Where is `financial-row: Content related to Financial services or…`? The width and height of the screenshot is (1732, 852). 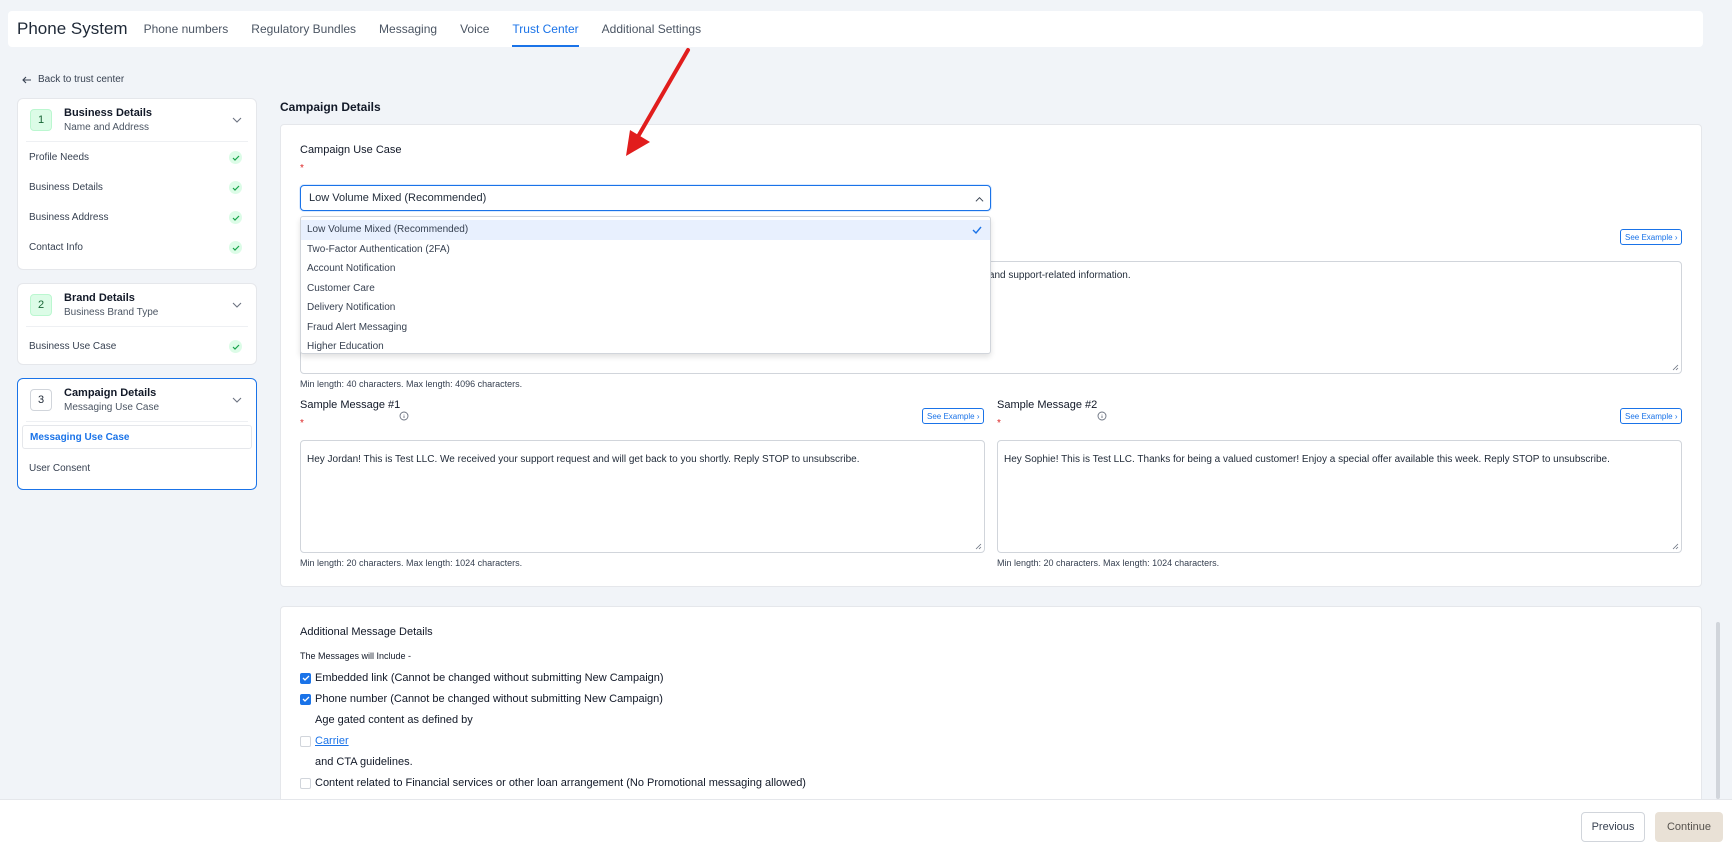
financial-row: Content related to Financial services or… is located at coordinates (553, 783).